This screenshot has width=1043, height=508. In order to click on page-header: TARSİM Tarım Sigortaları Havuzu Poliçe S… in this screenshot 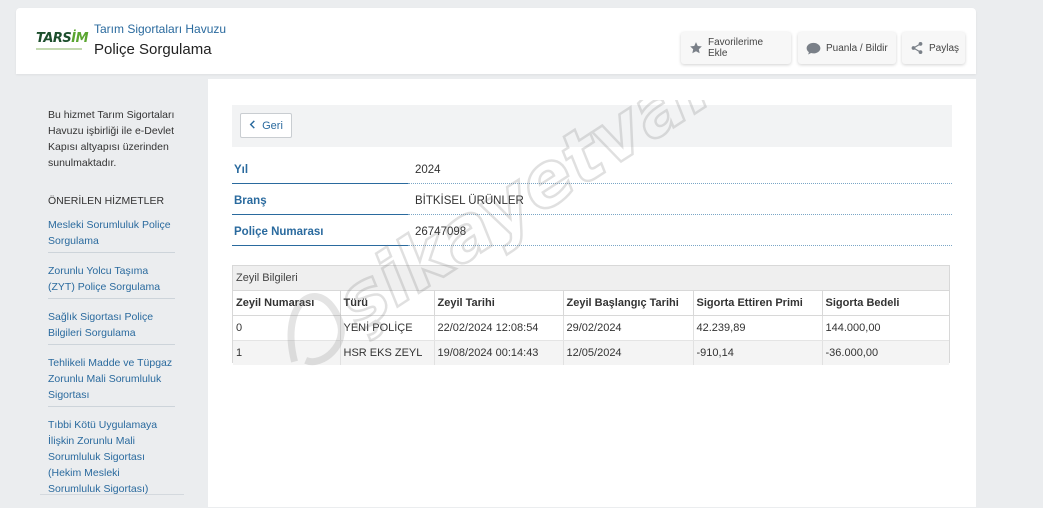, I will do `click(496, 41)`.